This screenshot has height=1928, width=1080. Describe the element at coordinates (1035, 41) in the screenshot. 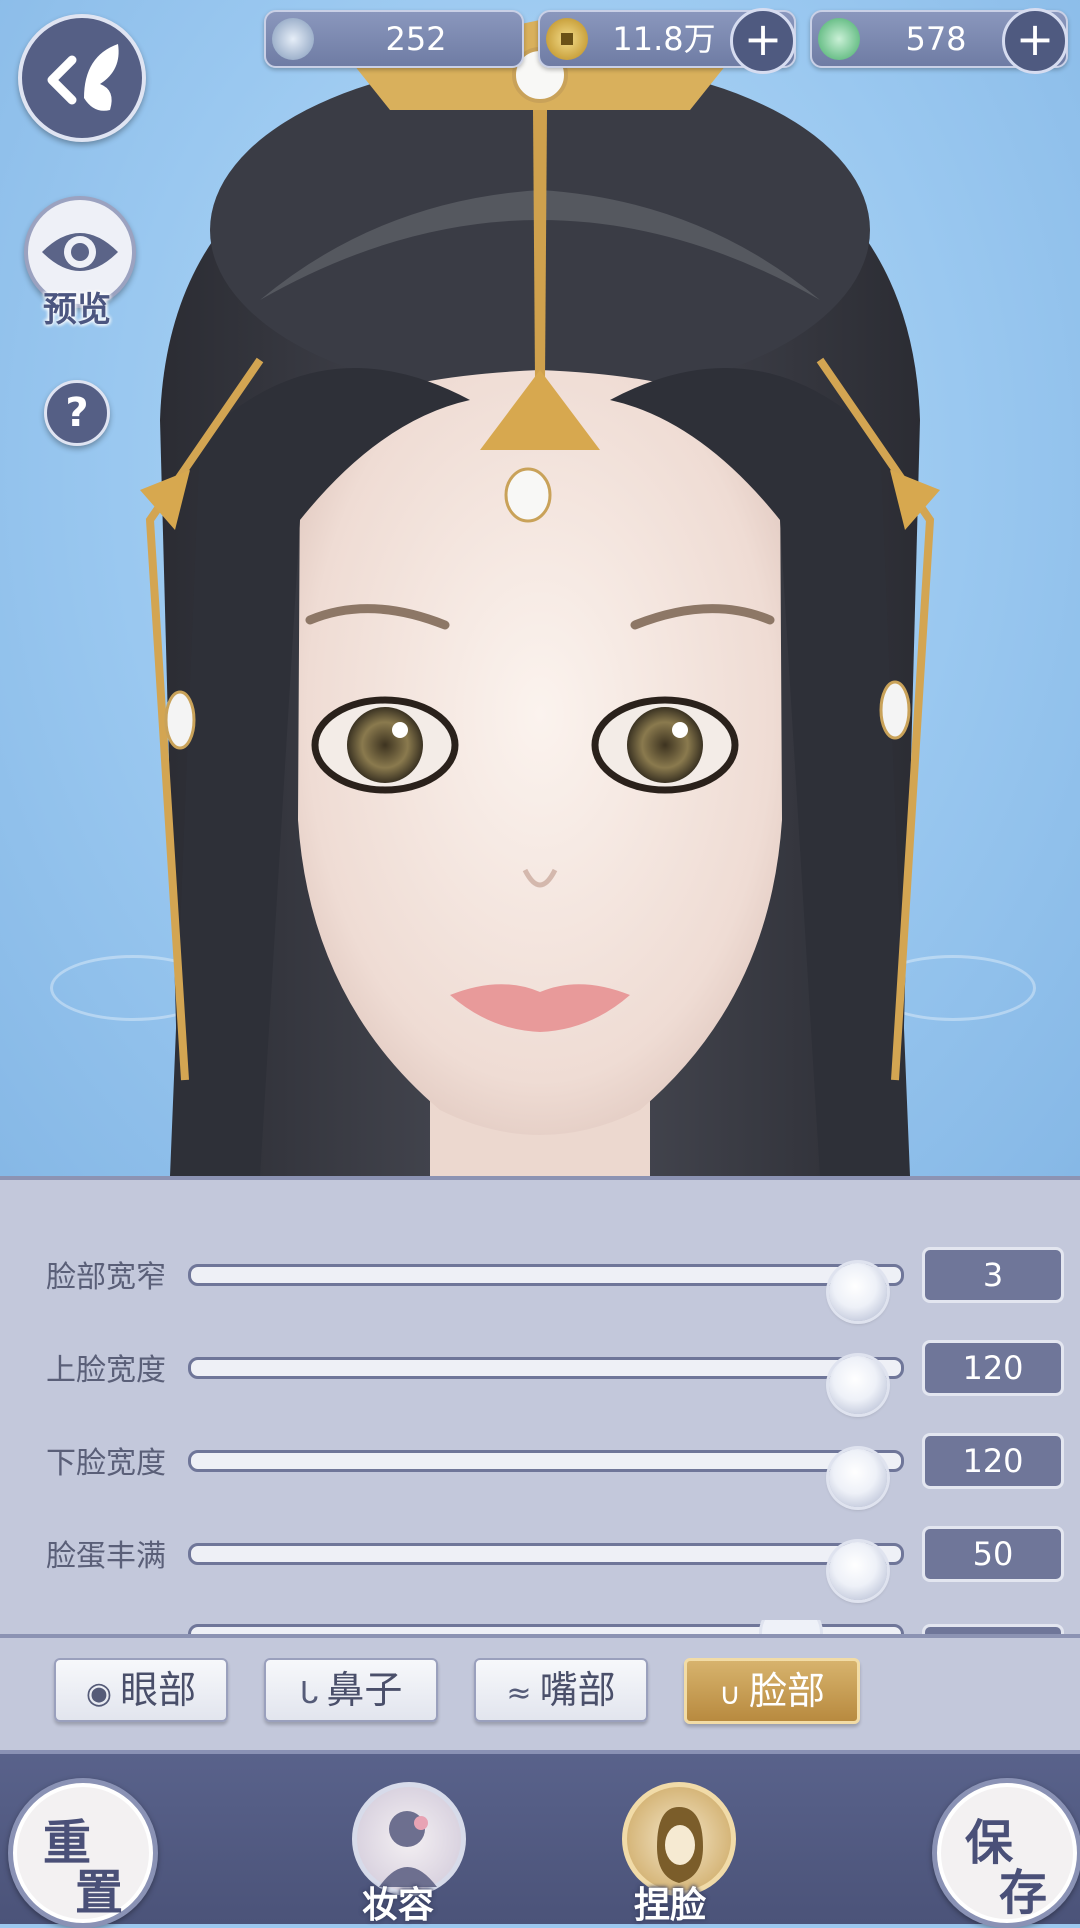

I see `add-jade-button: +` at that location.